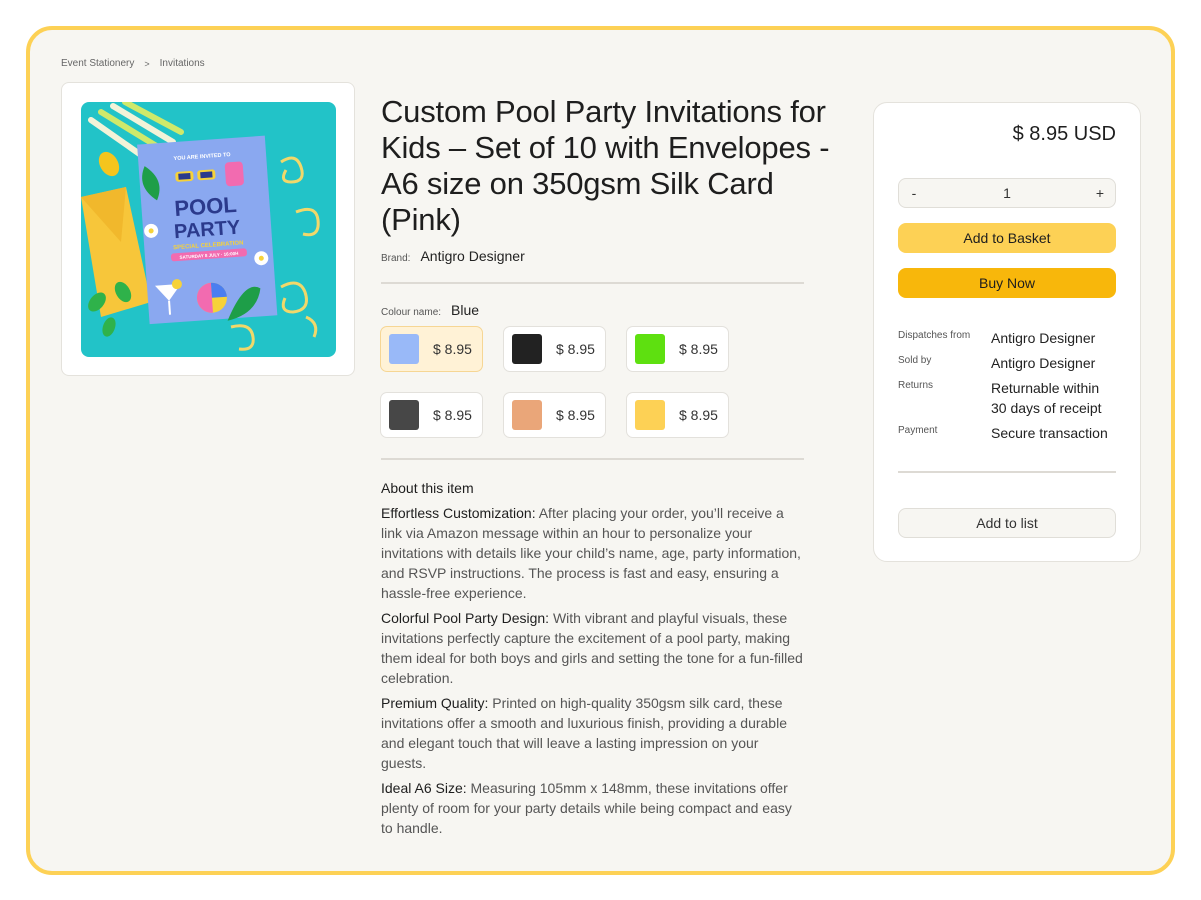 This screenshot has width=1201, height=900. I want to click on add-to-basket-button: Add to Basket, so click(1007, 238).